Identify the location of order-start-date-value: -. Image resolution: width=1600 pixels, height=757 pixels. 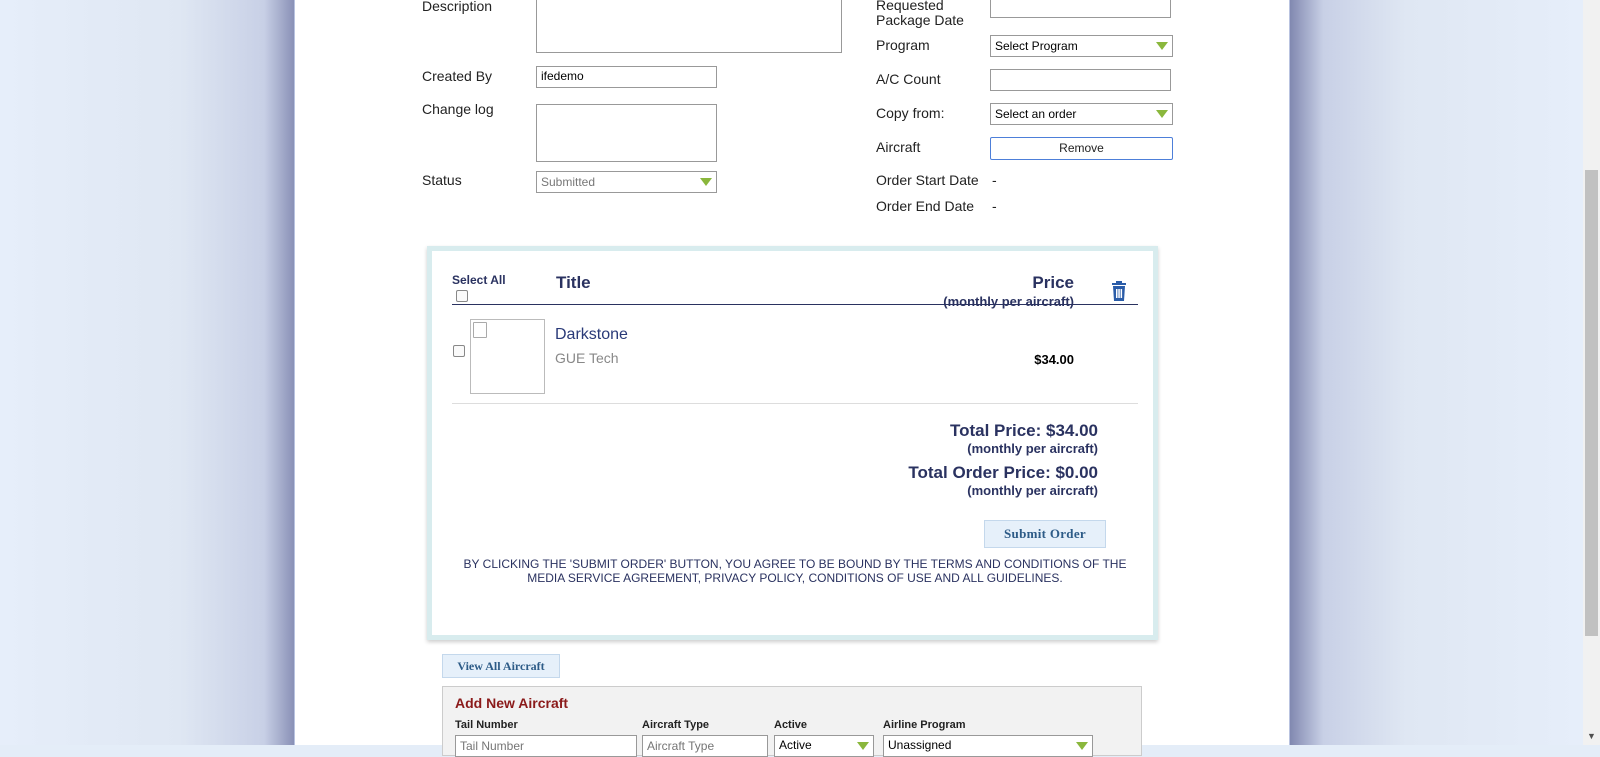
(994, 180).